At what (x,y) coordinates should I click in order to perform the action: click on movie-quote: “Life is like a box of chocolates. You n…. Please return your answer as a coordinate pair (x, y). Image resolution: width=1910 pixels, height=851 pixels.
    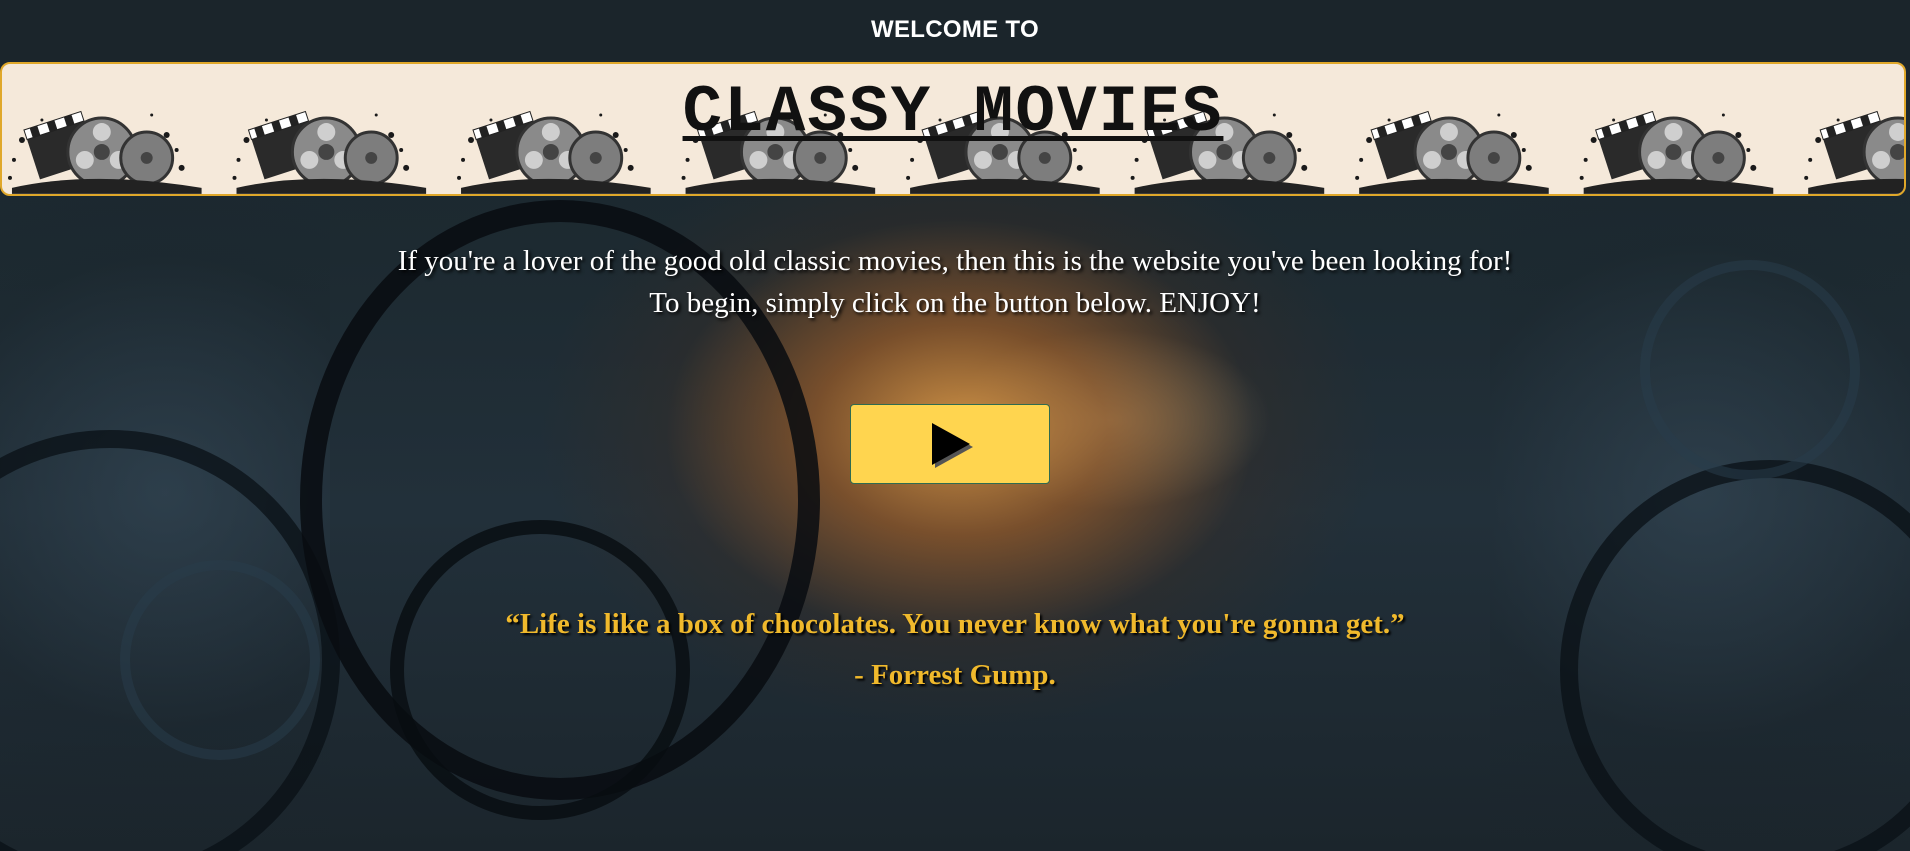
    Looking at the image, I should click on (955, 655).